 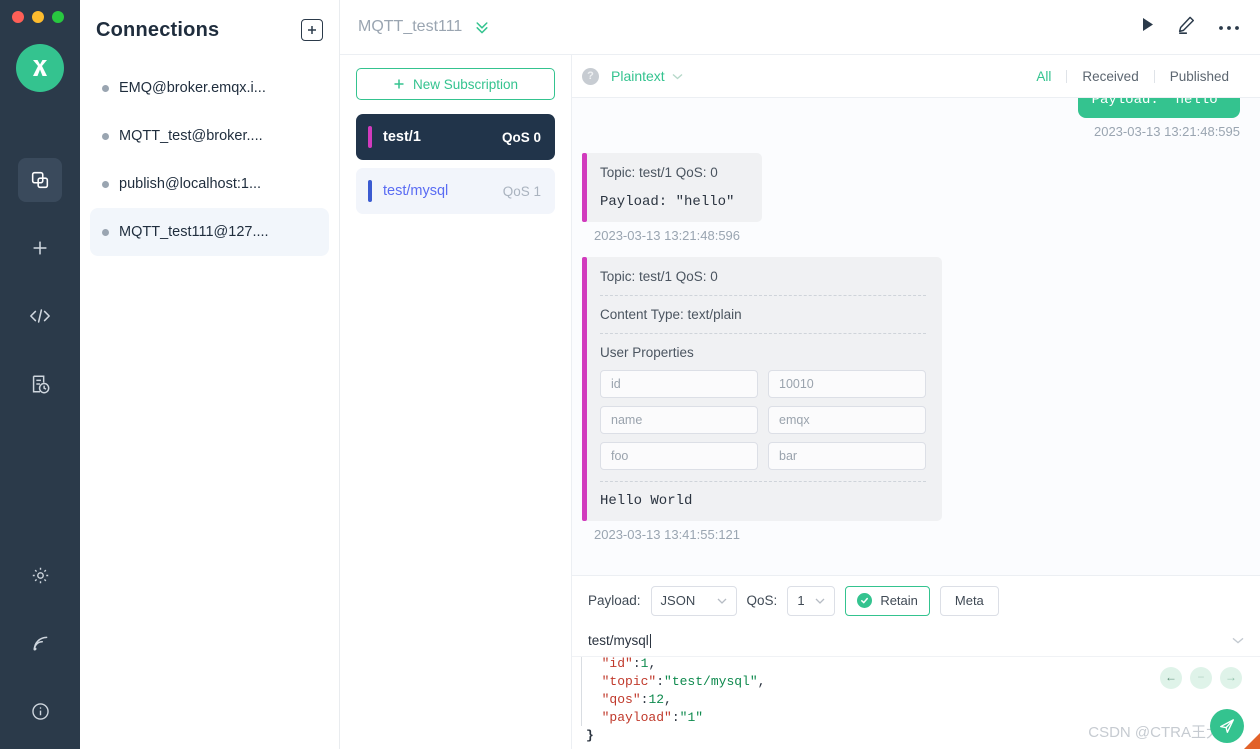 I want to click on double-chevron-down-icon, so click(x=482, y=28).